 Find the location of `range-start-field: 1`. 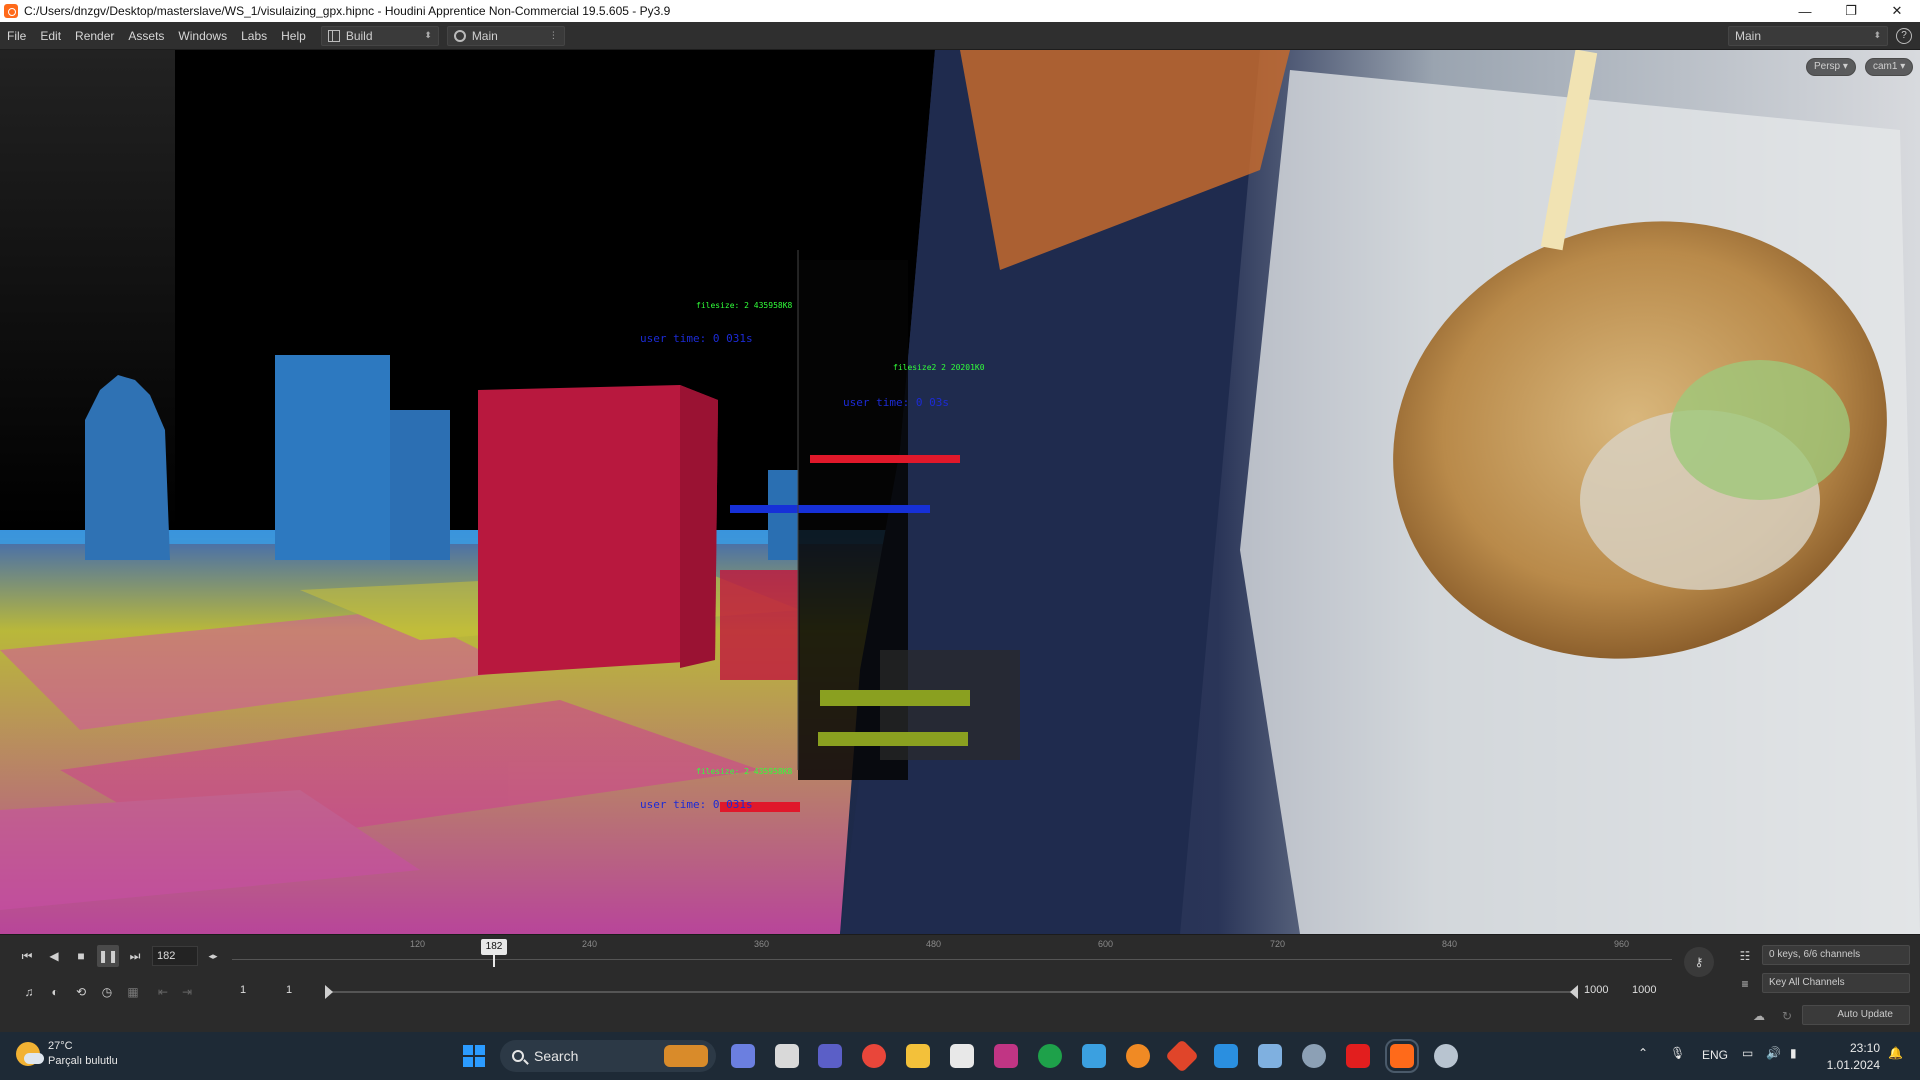

range-start-field: 1 is located at coordinates (303, 991).